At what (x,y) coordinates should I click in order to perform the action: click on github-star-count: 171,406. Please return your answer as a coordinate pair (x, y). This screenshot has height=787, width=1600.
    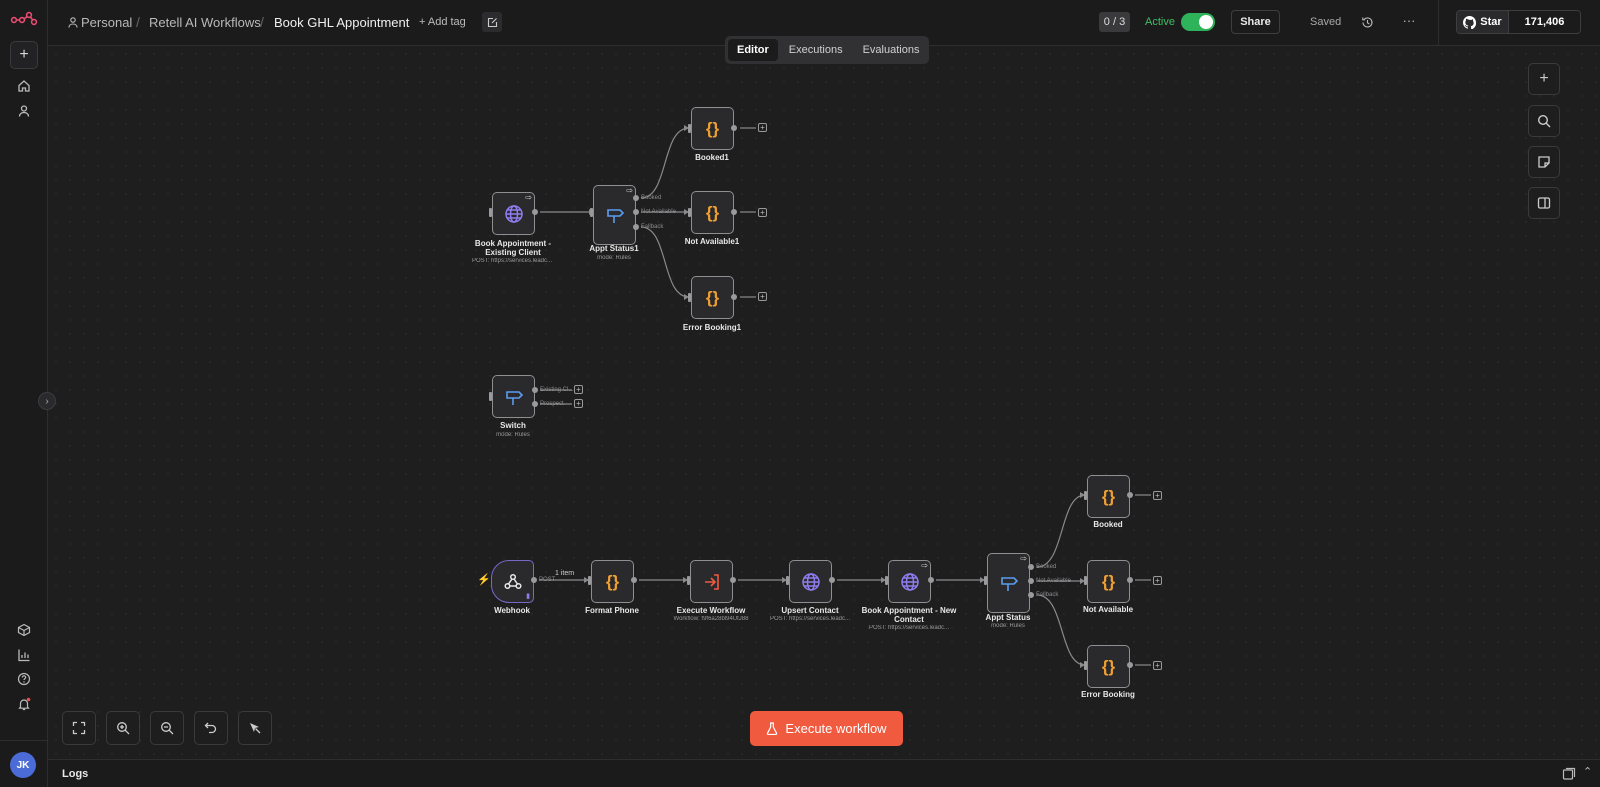
    Looking at the image, I should click on (1544, 22).